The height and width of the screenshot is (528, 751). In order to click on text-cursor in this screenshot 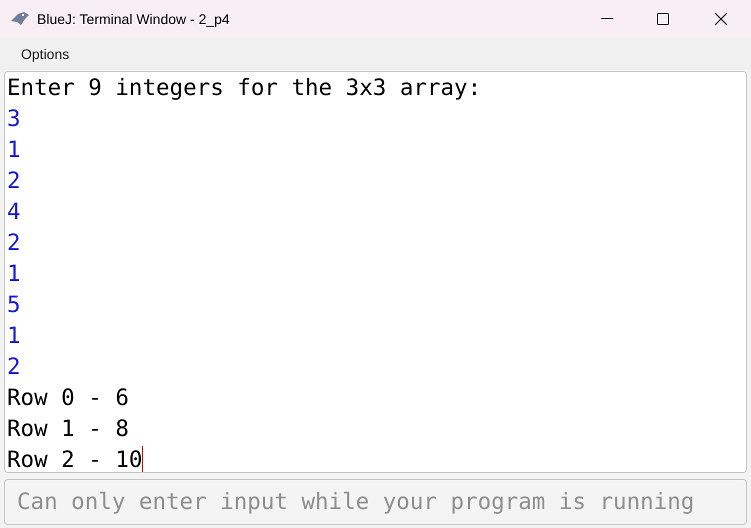, I will do `click(143, 459)`.